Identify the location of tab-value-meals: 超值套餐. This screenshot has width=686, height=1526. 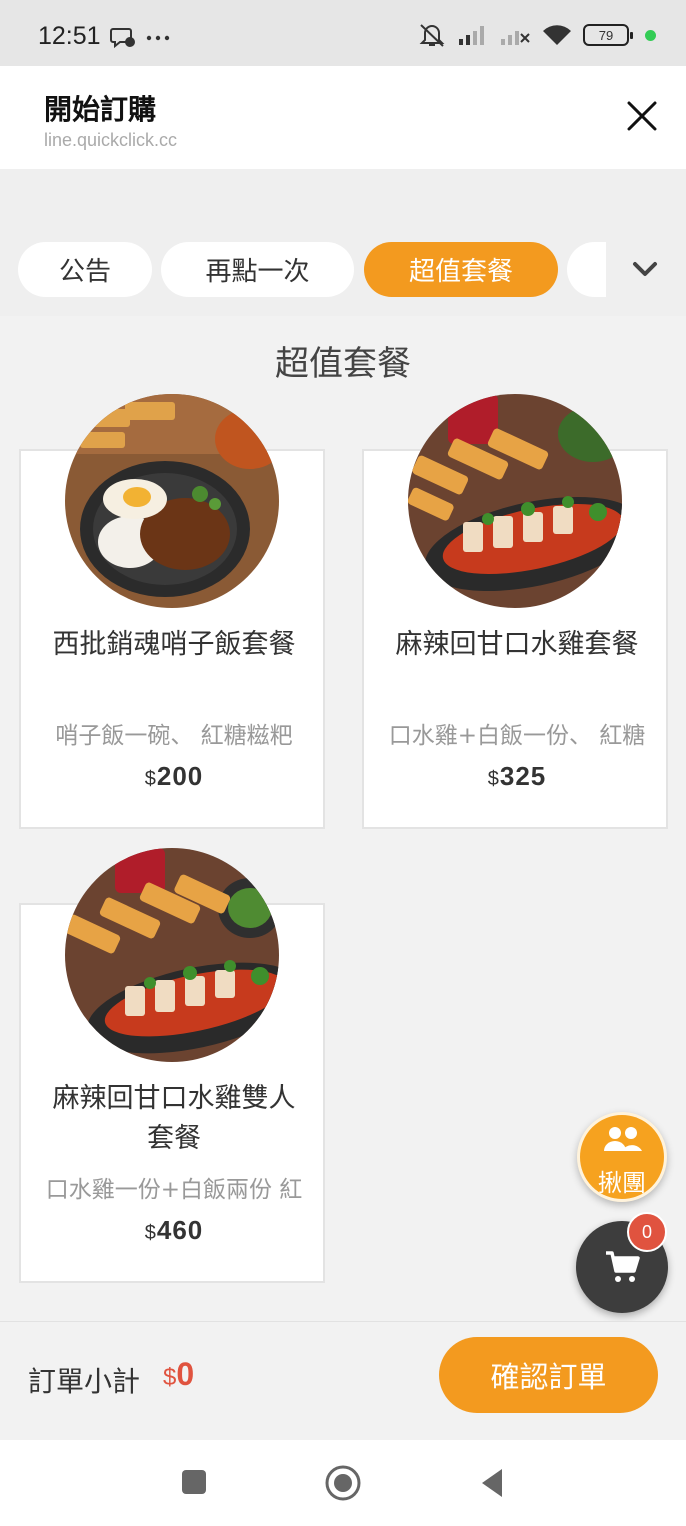
(461, 269).